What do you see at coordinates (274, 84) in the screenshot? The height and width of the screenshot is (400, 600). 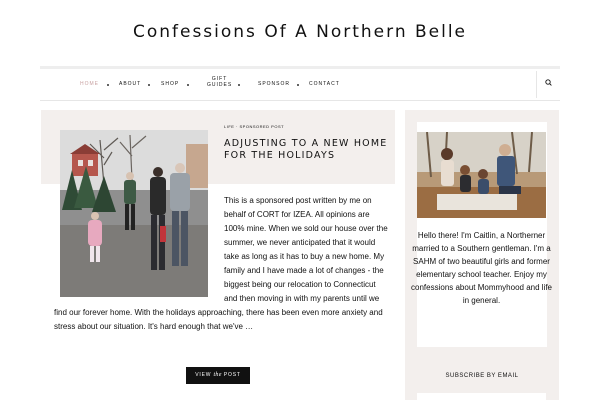 I see `nav-item-sponsor: SPONSOR` at bounding box center [274, 84].